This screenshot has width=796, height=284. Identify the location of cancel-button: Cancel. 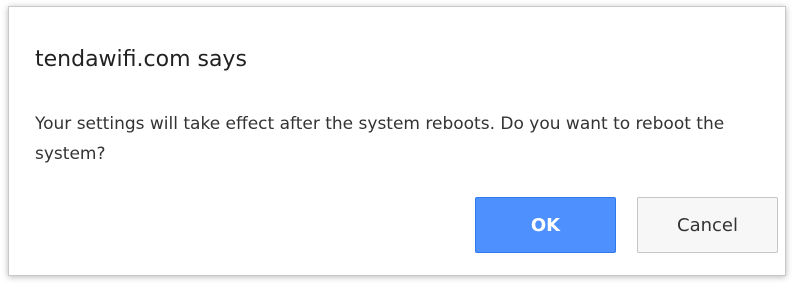
(707, 225).